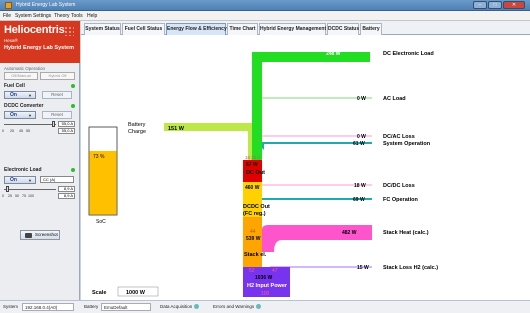 This screenshot has width=530, height=313. What do you see at coordinates (394, 99) in the screenshot?
I see `ac-load-label: AC Load` at bounding box center [394, 99].